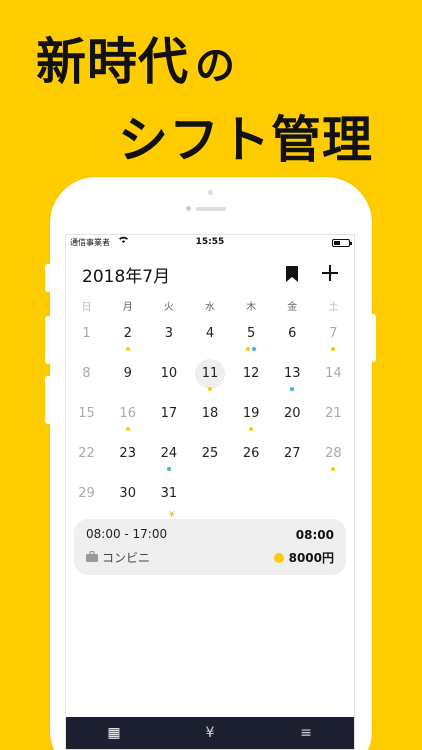  I want to click on calendar-day: 8, so click(86, 377).